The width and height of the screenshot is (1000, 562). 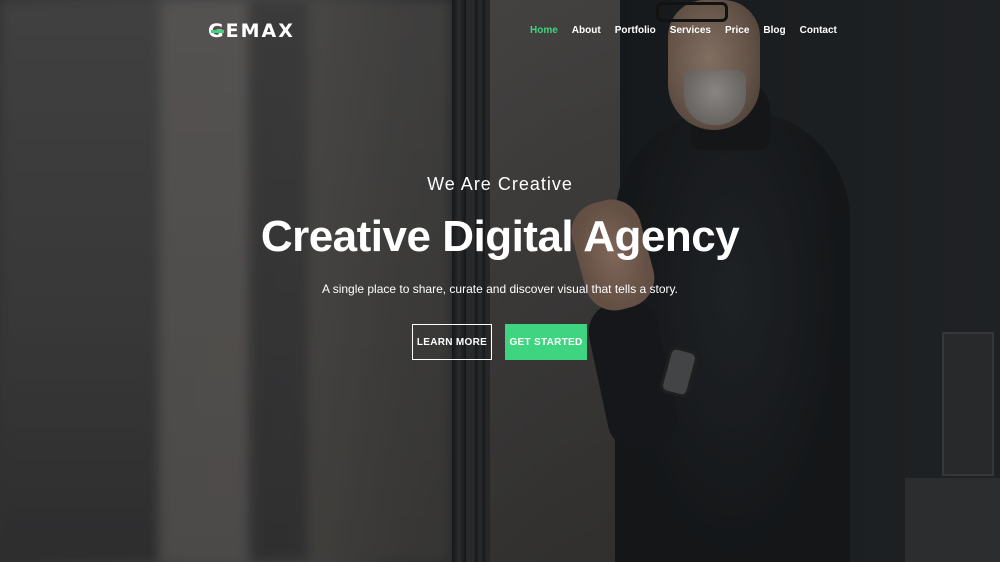 What do you see at coordinates (737, 30) in the screenshot?
I see `nav-item-price: Price` at bounding box center [737, 30].